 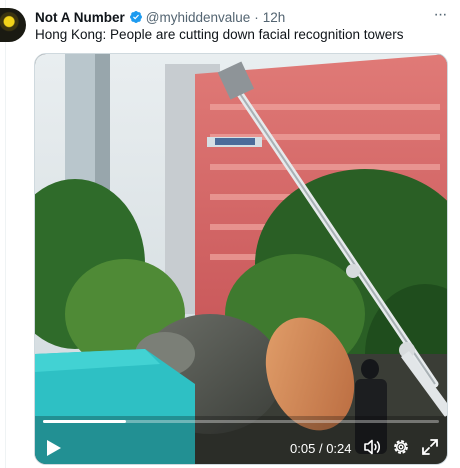 I want to click on more-horizontal-icon: ···, so click(x=440, y=16).